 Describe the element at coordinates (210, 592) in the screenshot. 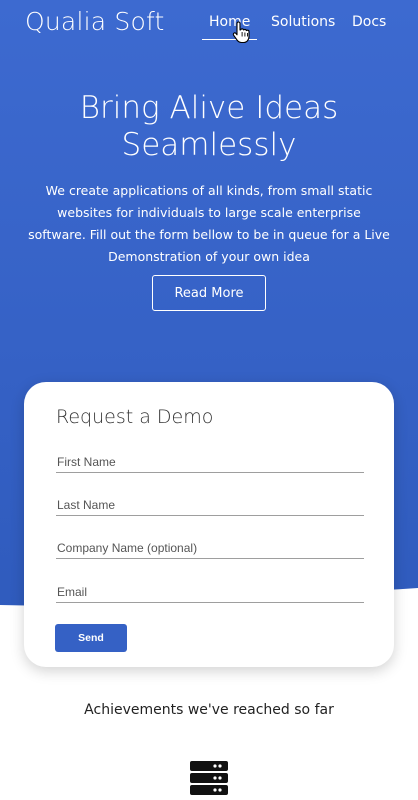

I see `email-input` at that location.